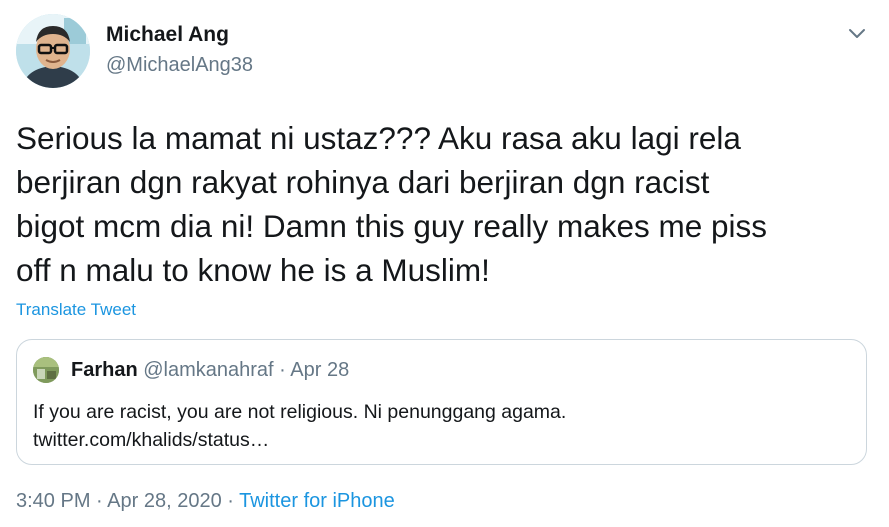 The height and width of the screenshot is (527, 889). What do you see at coordinates (164, 501) in the screenshot?
I see `tweet-date: Apr 28, 2020` at bounding box center [164, 501].